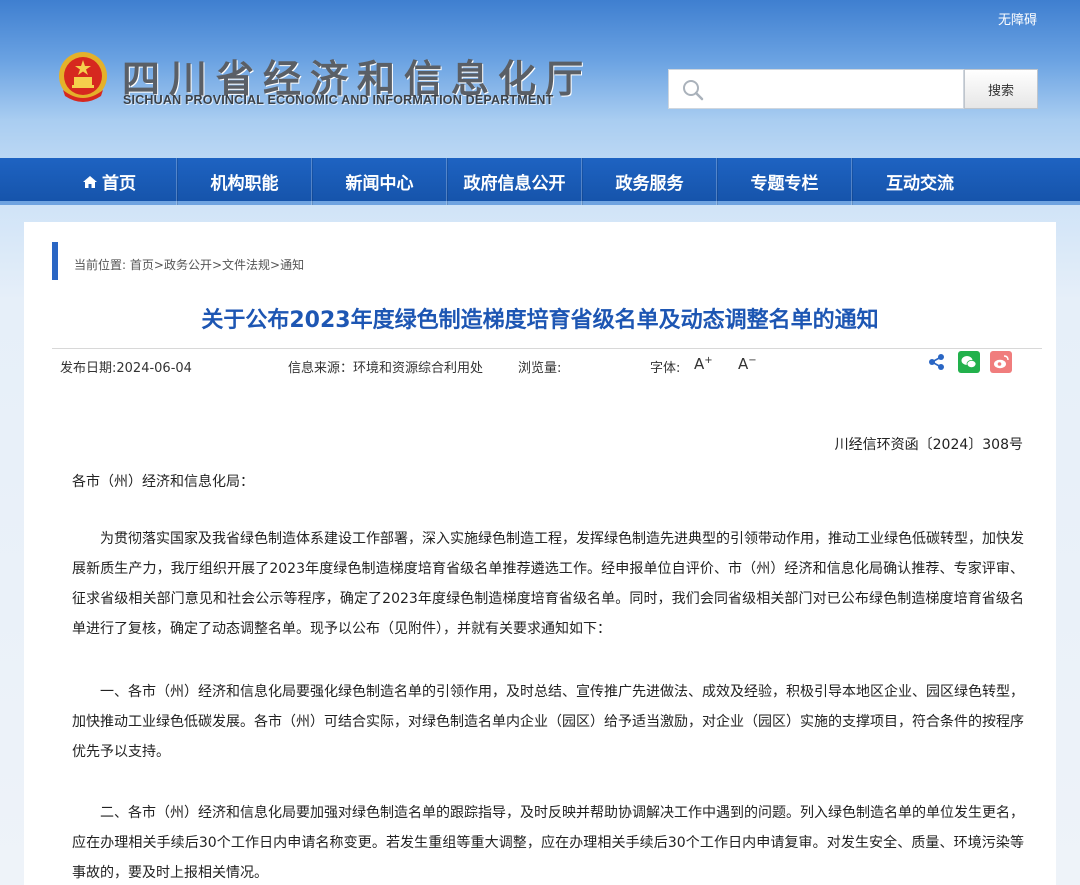 The height and width of the screenshot is (885, 1080). What do you see at coordinates (119, 184) in the screenshot?
I see `nav-item-label: 首页` at bounding box center [119, 184].